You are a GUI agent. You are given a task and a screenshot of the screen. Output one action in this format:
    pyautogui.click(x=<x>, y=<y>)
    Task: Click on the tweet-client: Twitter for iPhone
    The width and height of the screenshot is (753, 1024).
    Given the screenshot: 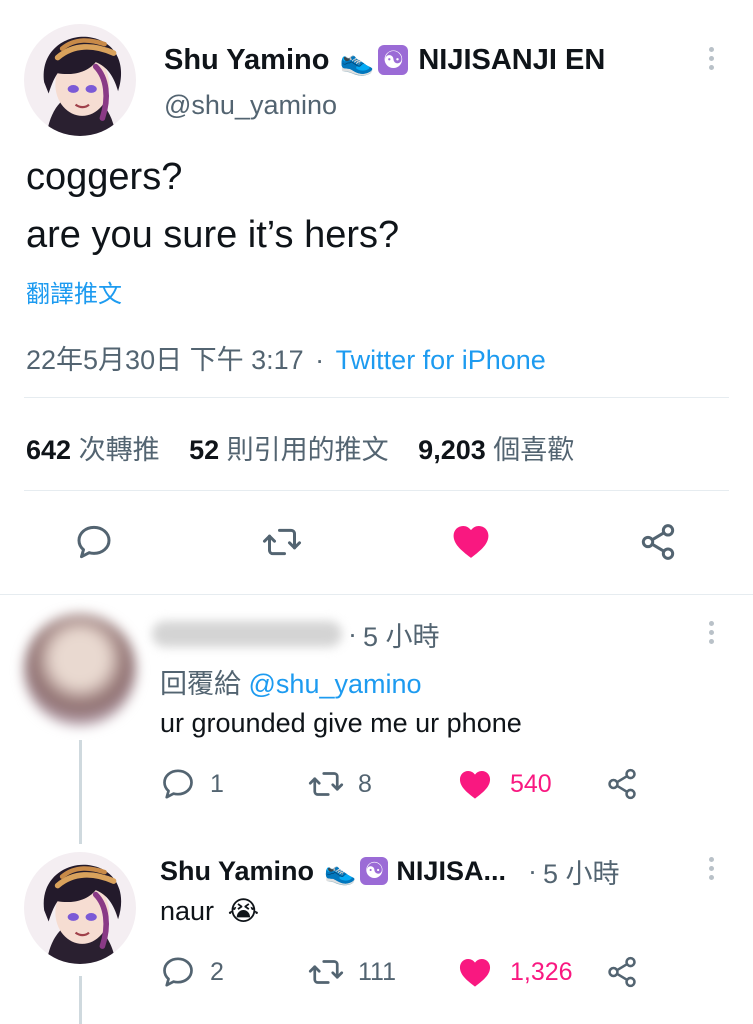 What is the action you would take?
    pyautogui.click(x=441, y=360)
    